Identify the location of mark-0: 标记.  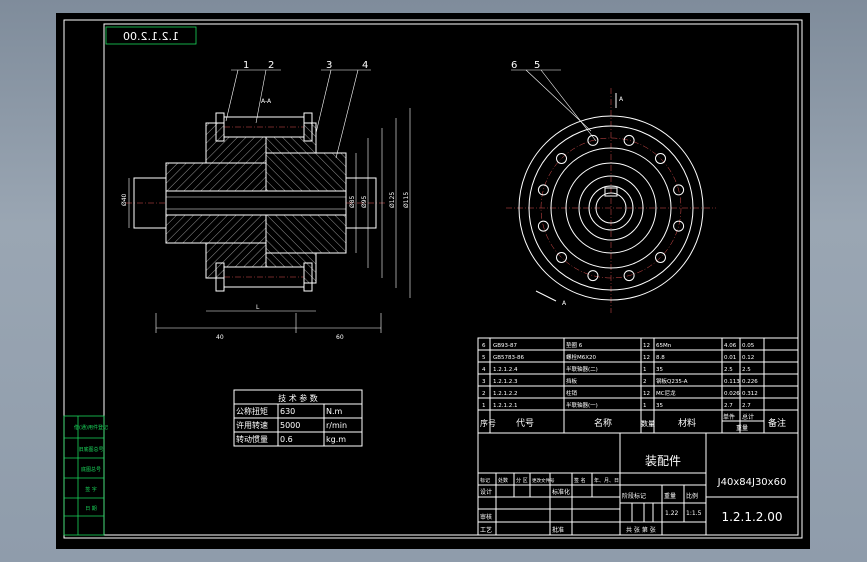
(485, 480).